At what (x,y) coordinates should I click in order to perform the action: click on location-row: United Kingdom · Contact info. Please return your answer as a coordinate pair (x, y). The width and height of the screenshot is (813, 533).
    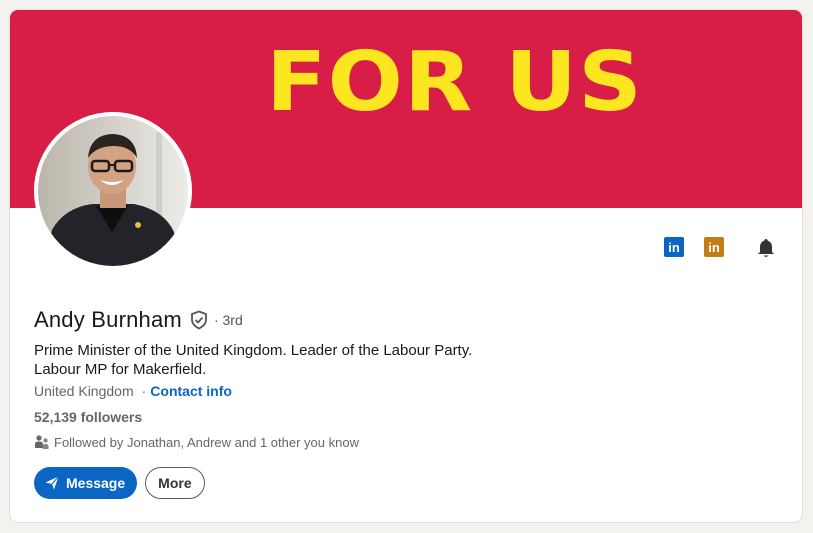
    Looking at the image, I should click on (133, 391).